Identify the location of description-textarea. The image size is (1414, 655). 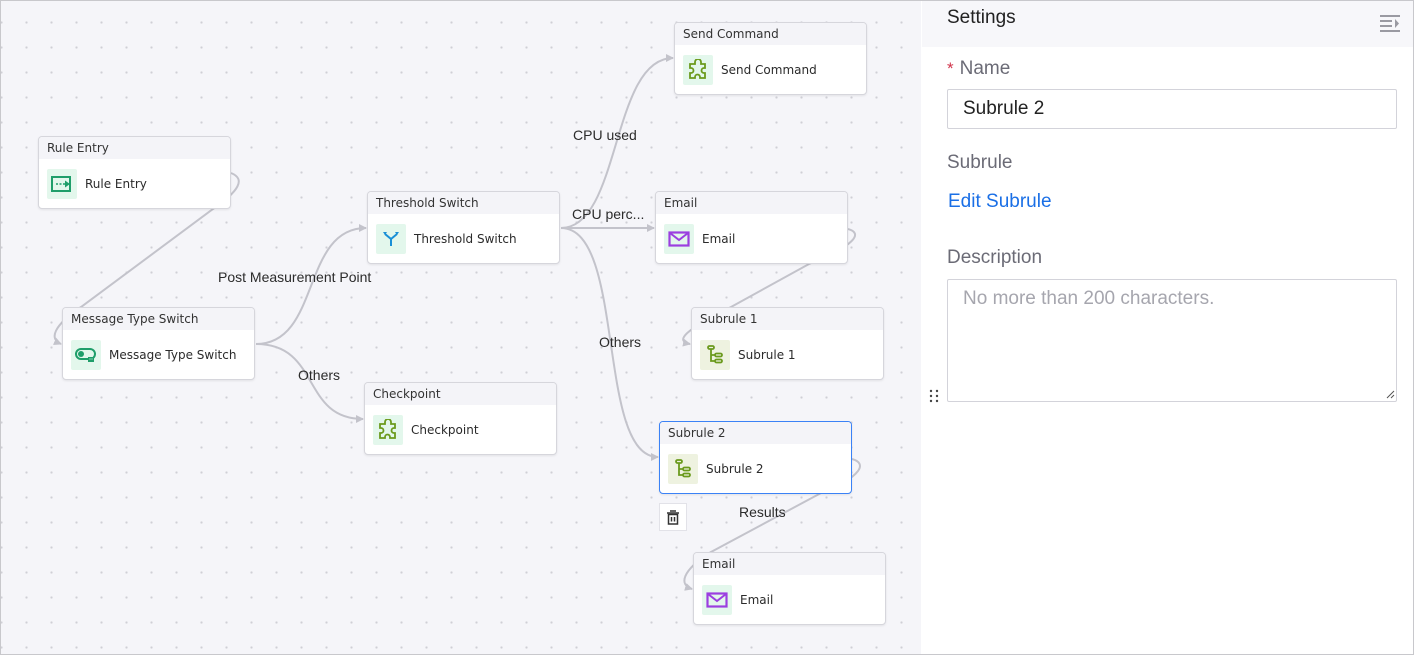
(1172, 340).